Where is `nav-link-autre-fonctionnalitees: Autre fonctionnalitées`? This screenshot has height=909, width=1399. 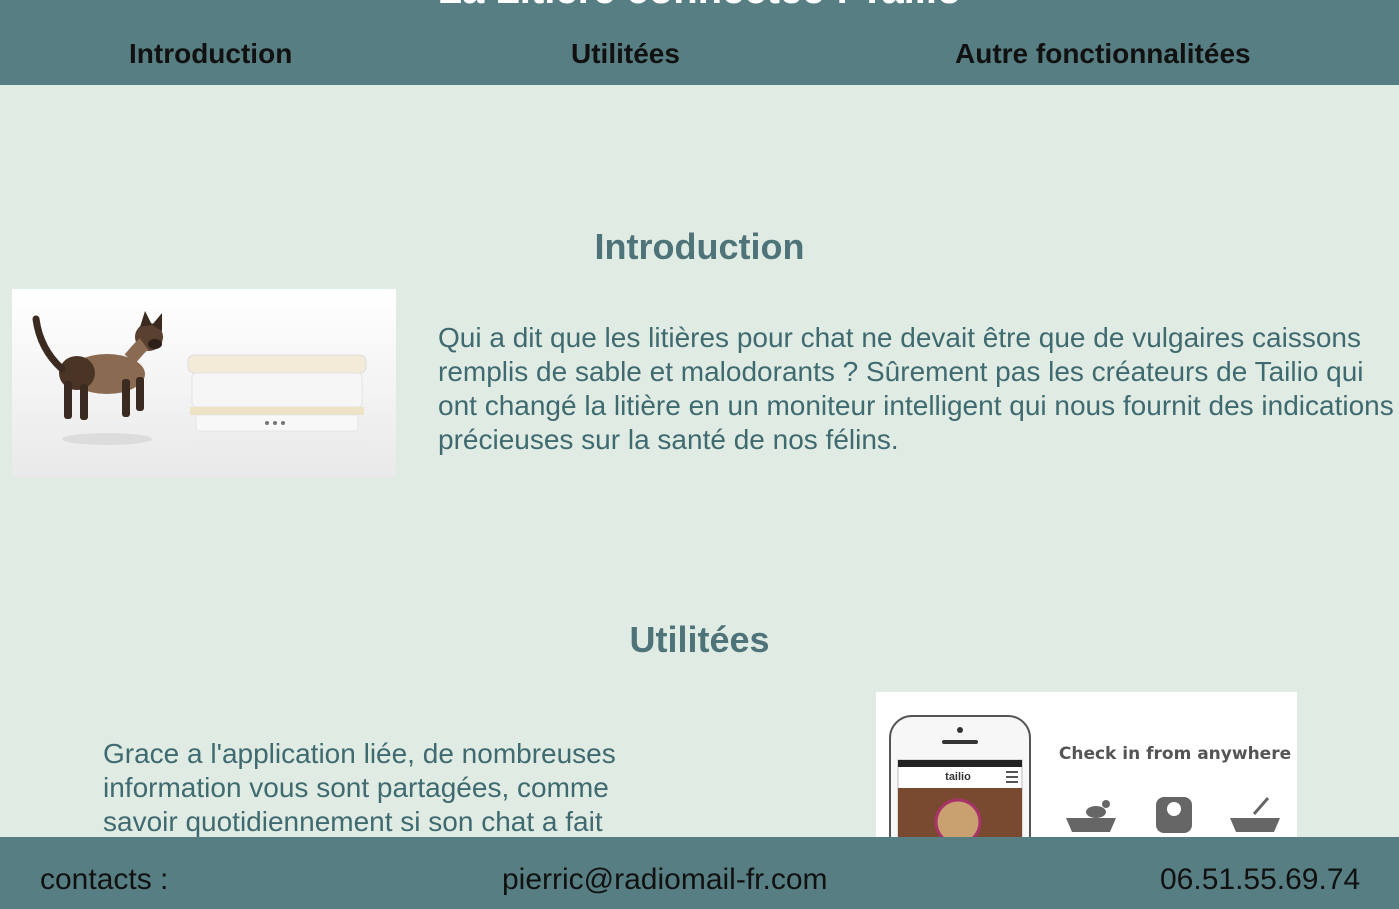
nav-link-autre-fonctionnalitees: Autre fonctionnalitées is located at coordinates (1103, 54).